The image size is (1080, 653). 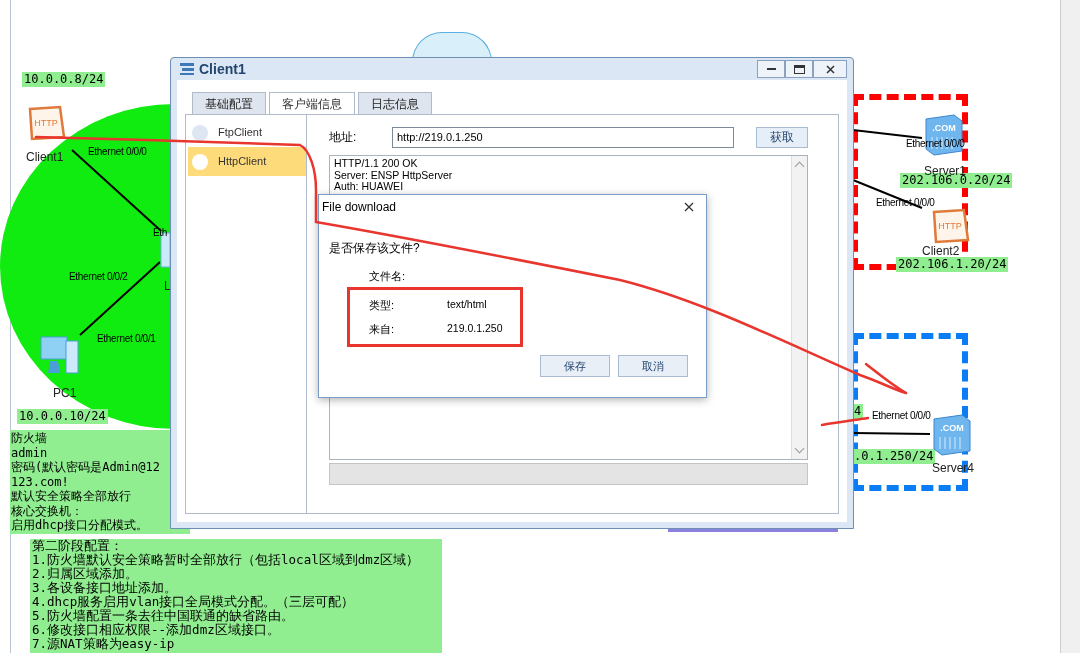 I want to click on ip-address-label: 10.0.0.10/24, so click(x=62, y=416).